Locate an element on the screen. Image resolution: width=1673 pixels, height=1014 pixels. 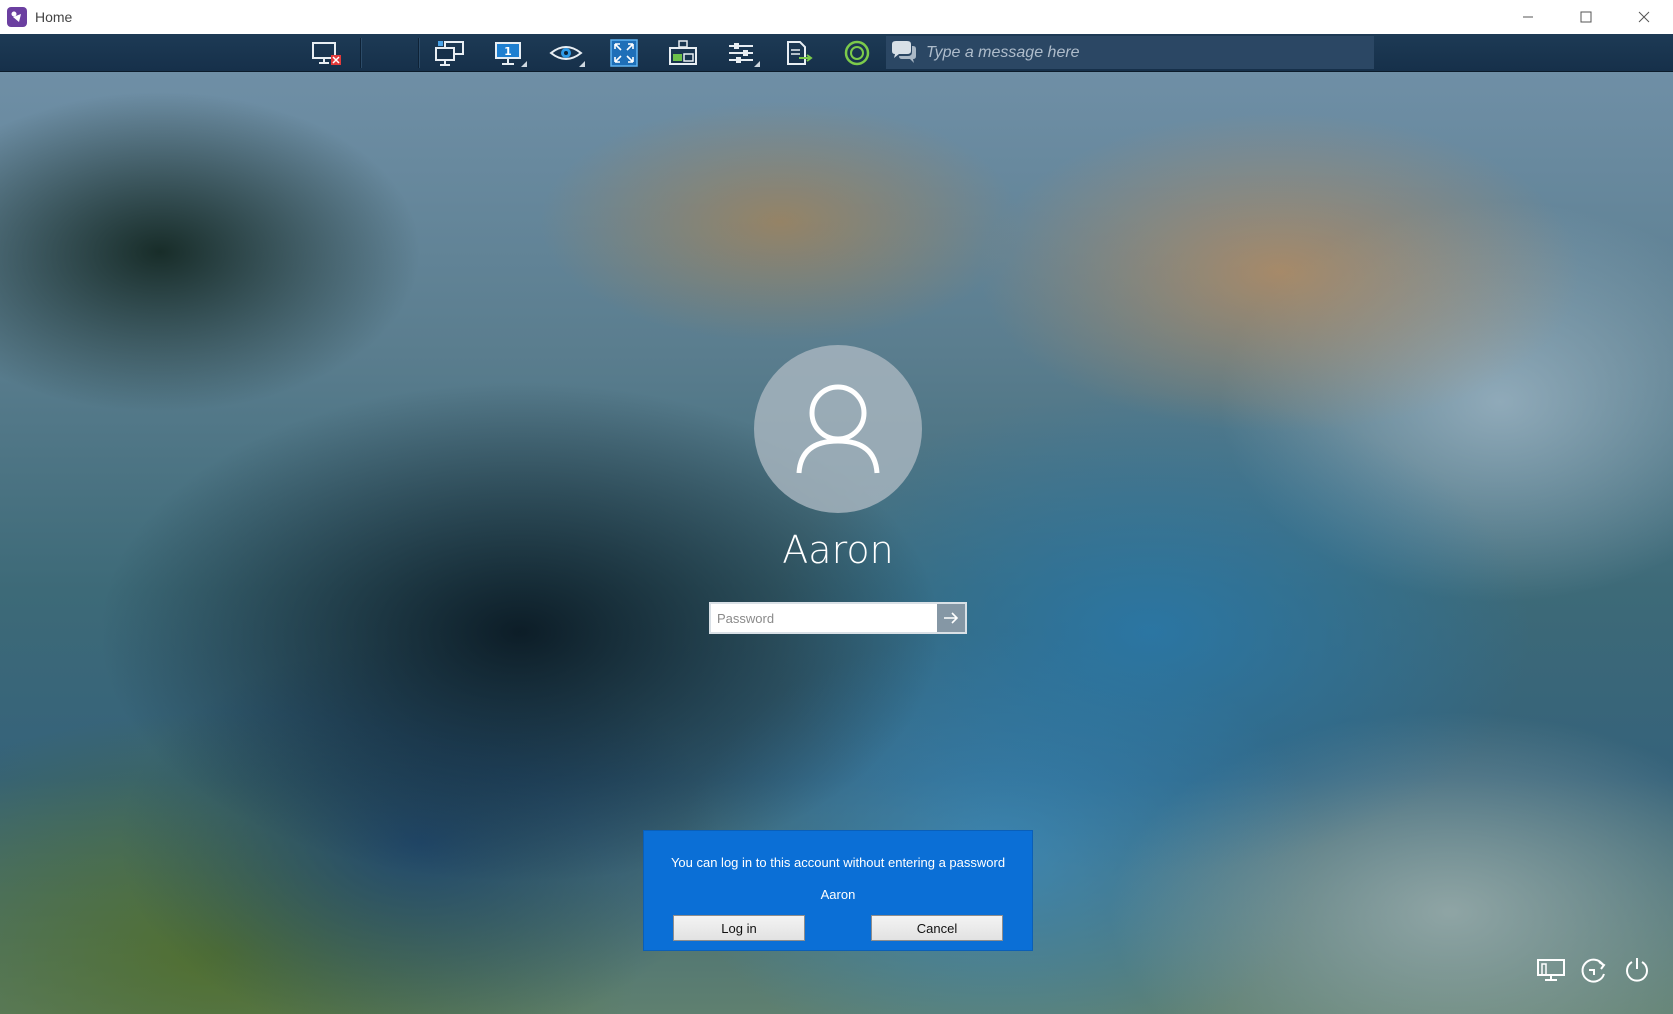
chat-bubble-icon is located at coordinates (904, 52).